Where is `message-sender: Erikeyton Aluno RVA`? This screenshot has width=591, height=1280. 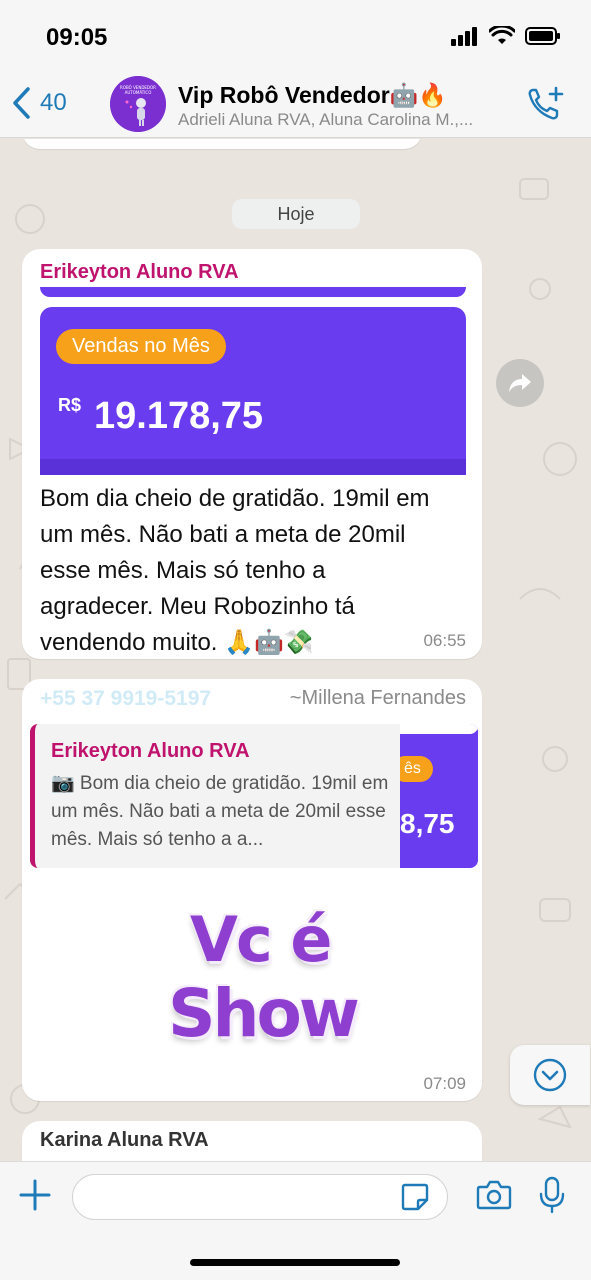 message-sender: Erikeyton Aluno RVA is located at coordinates (139, 272).